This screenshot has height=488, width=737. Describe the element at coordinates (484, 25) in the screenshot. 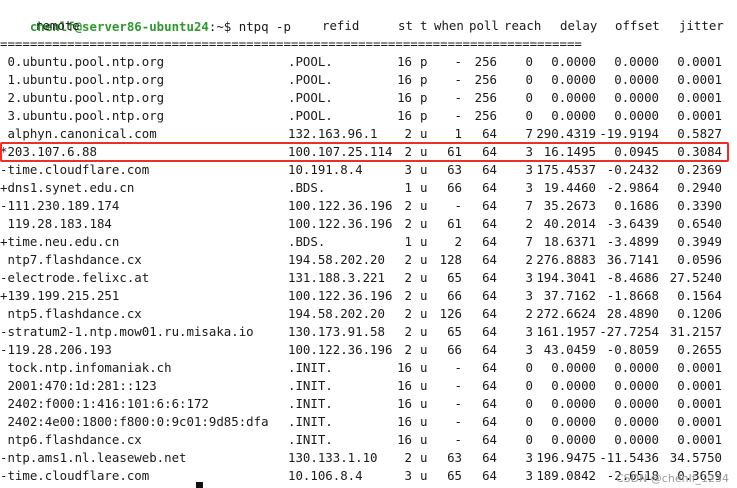

I see `header-poll: poll` at that location.